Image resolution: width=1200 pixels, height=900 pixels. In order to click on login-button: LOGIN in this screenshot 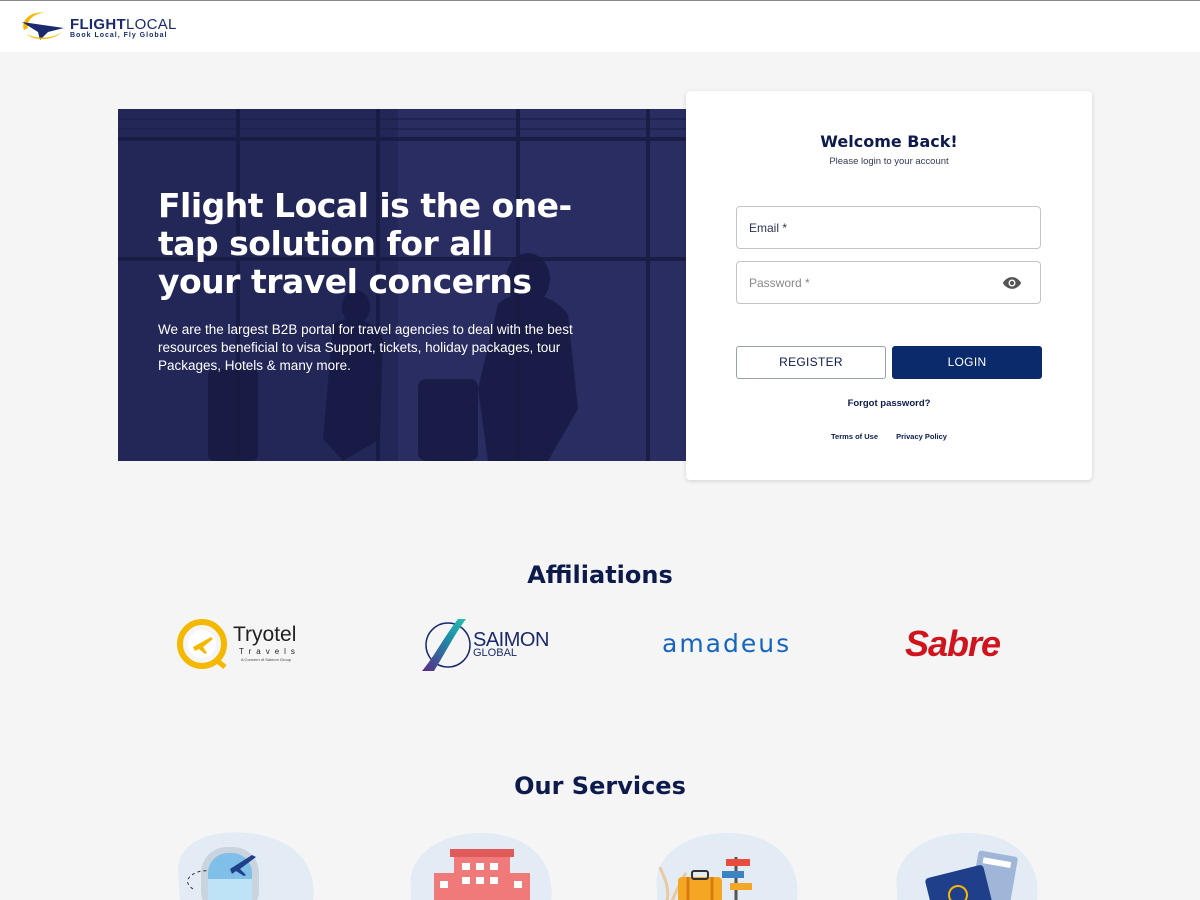, I will do `click(967, 362)`.